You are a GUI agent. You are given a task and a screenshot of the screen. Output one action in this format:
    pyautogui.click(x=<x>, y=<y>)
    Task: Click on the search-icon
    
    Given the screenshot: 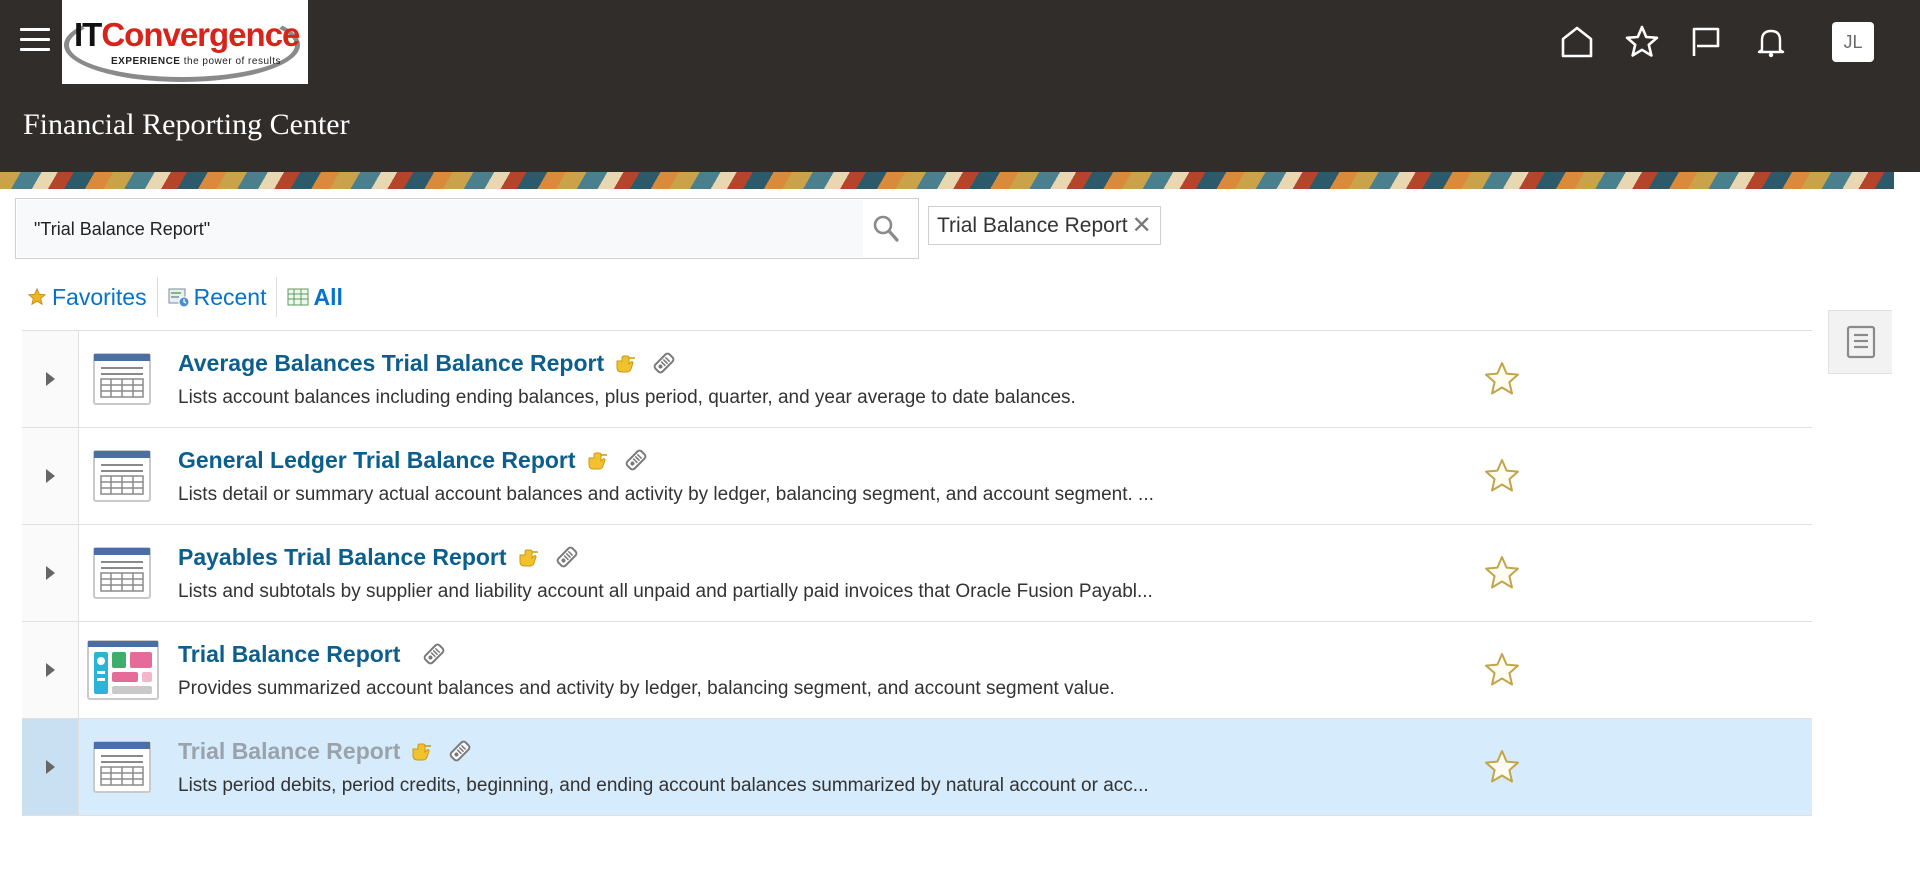 What is the action you would take?
    pyautogui.click(x=886, y=229)
    